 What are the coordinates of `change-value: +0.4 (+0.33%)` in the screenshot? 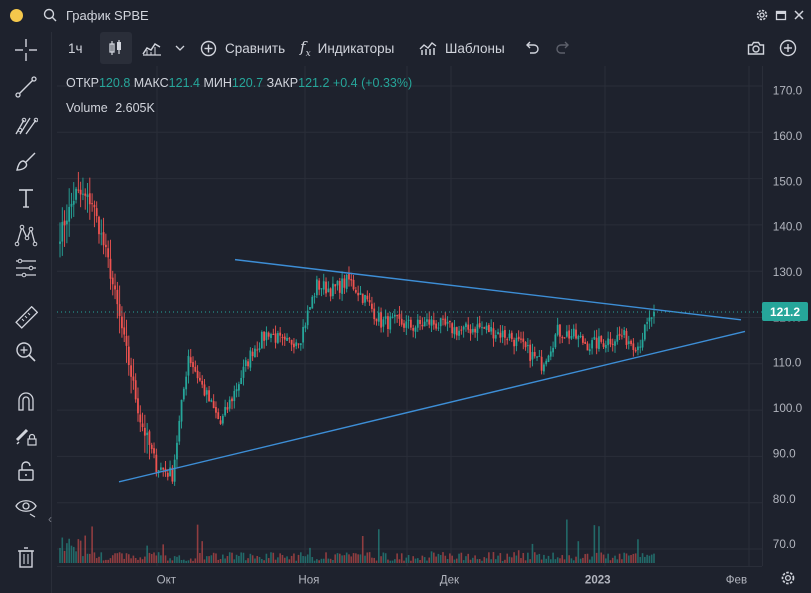 It's located at (372, 83).